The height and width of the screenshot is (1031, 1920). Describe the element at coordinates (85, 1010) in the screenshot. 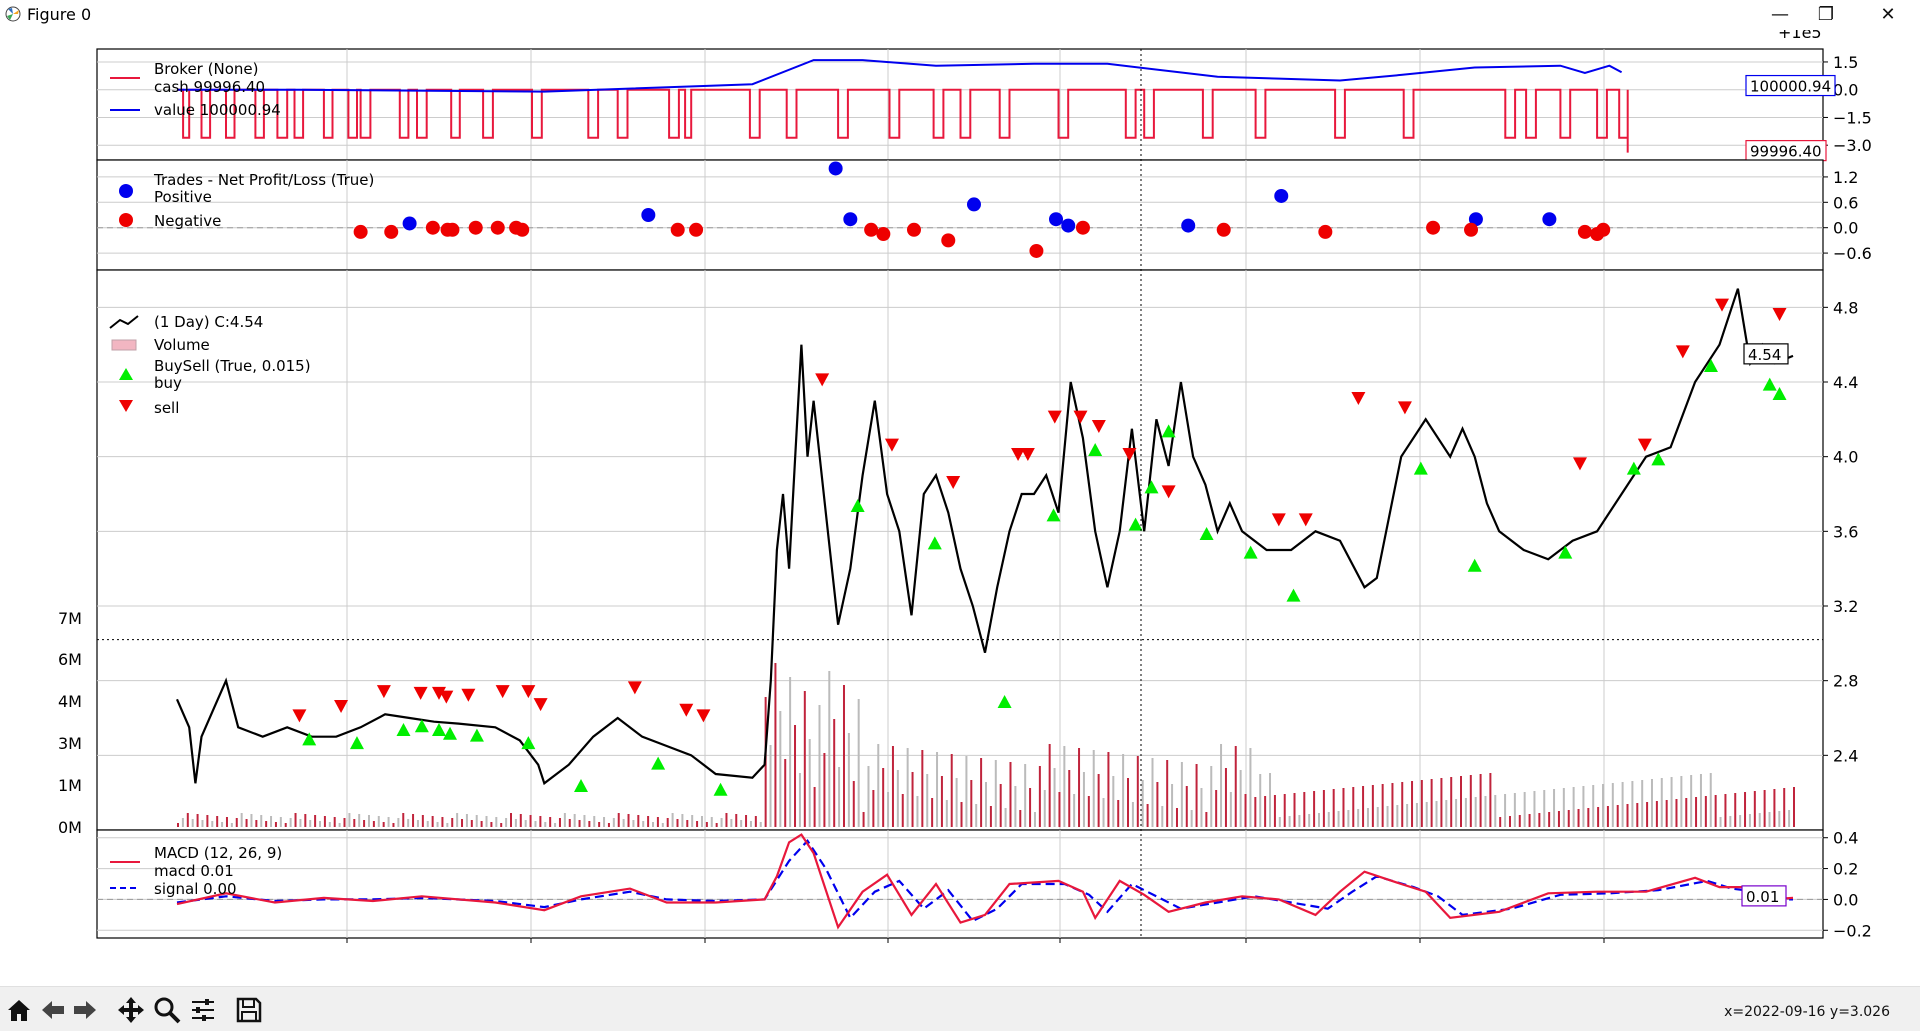

I see `forward-icon` at that location.